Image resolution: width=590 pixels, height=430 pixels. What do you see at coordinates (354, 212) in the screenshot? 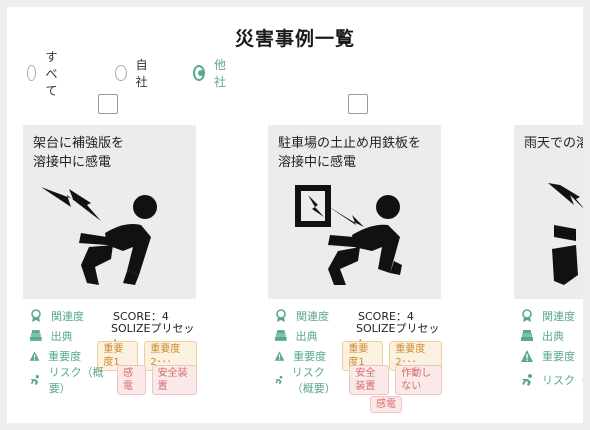
I see `case-thumbnail: 駐車場の土止め用鉄板を 溶接中に感電` at bounding box center [354, 212].